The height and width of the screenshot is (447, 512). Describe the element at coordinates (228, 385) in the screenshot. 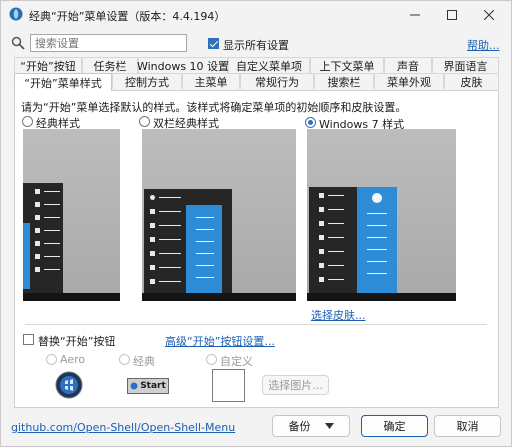

I see `custom-image-preview` at that location.